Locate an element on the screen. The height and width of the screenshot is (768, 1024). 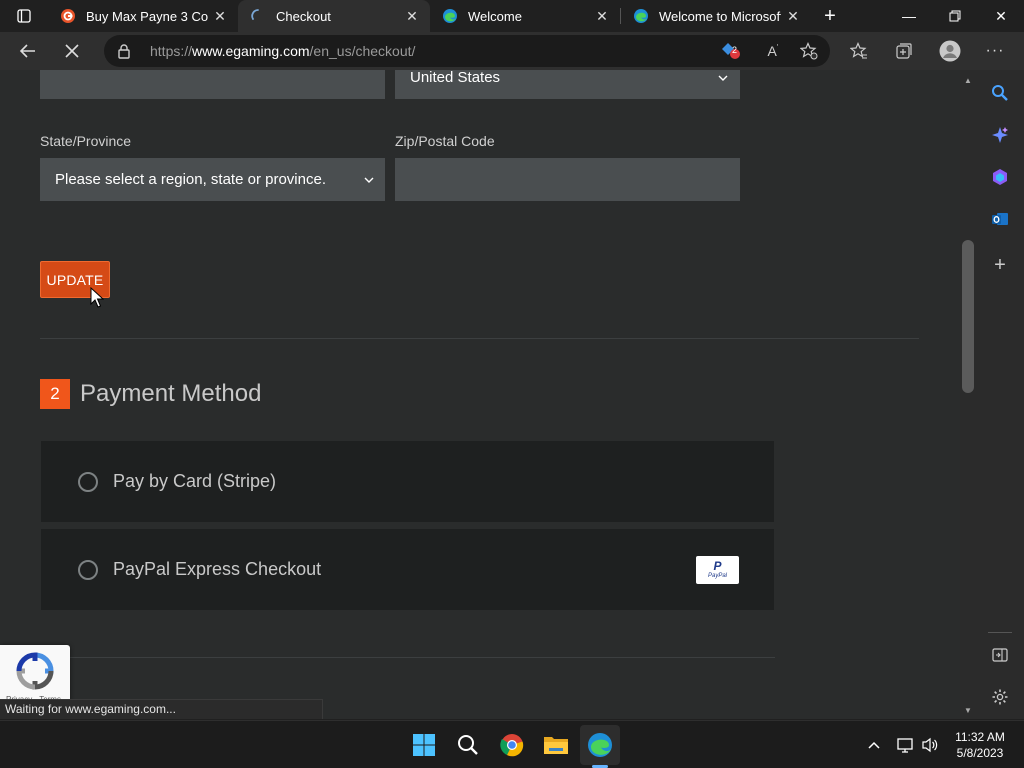
folder-icon is located at coordinates (556, 745).